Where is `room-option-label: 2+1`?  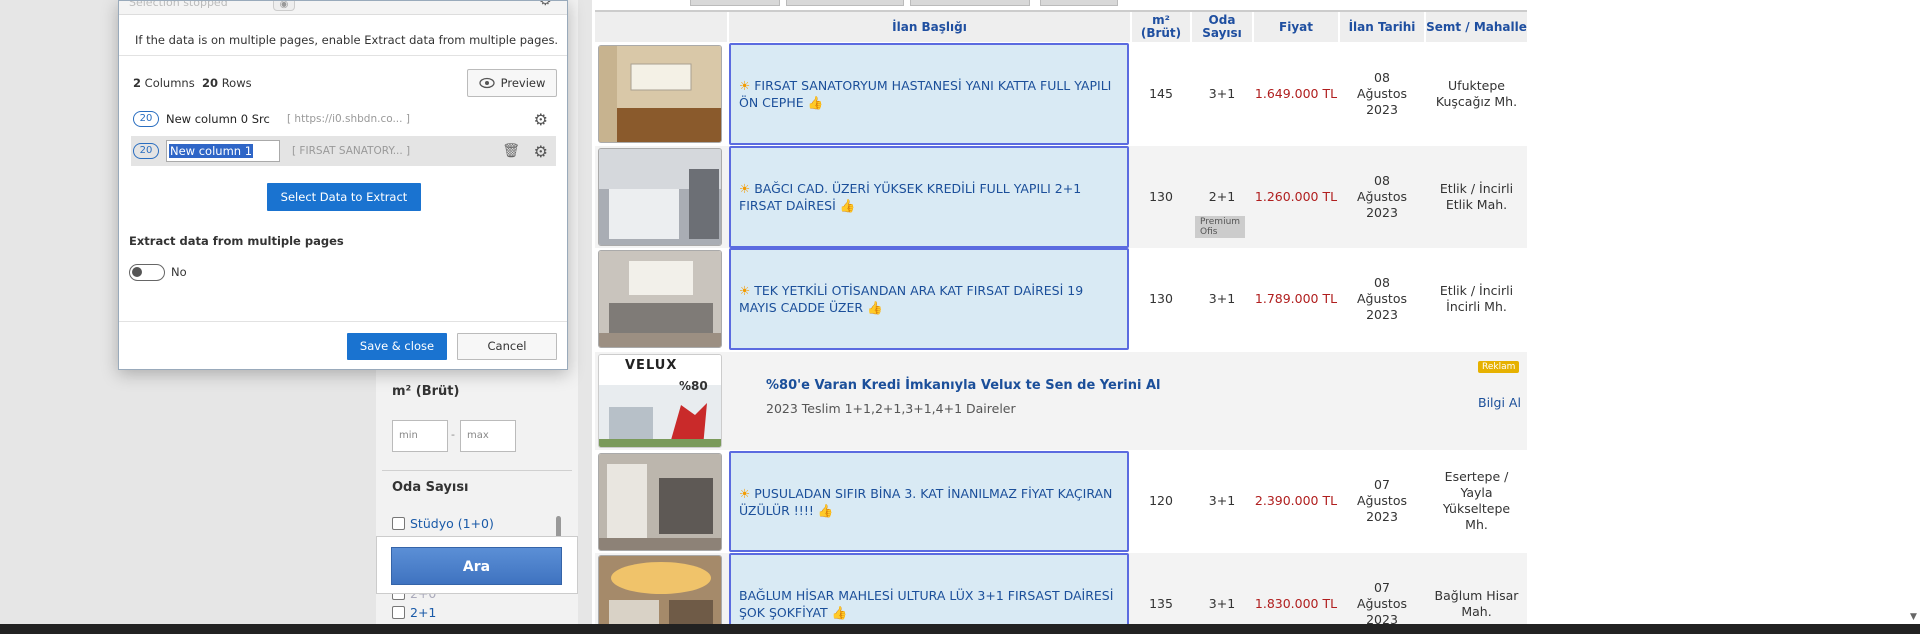 room-option-label: 2+1 is located at coordinates (423, 612).